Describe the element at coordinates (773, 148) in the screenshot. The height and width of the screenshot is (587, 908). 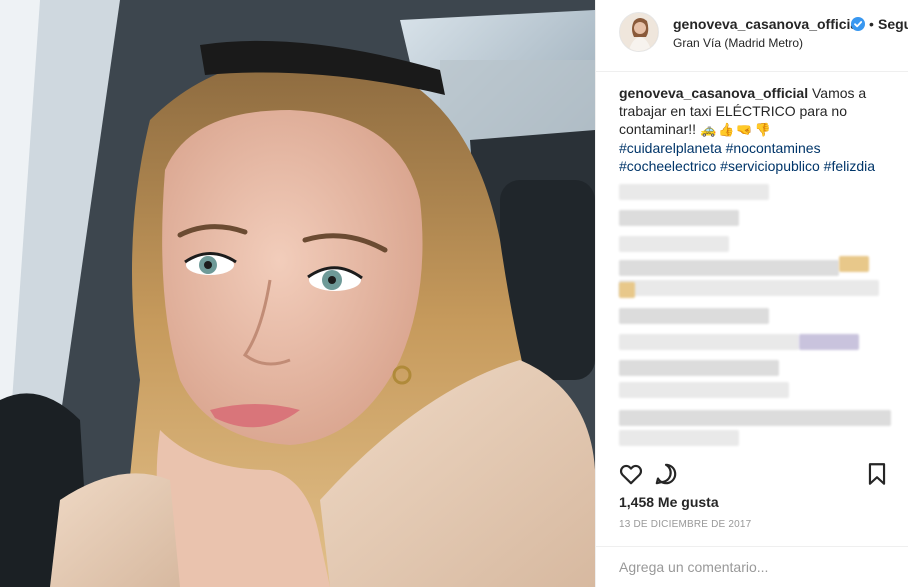
I see `hashtag: #nocontamines` at that location.